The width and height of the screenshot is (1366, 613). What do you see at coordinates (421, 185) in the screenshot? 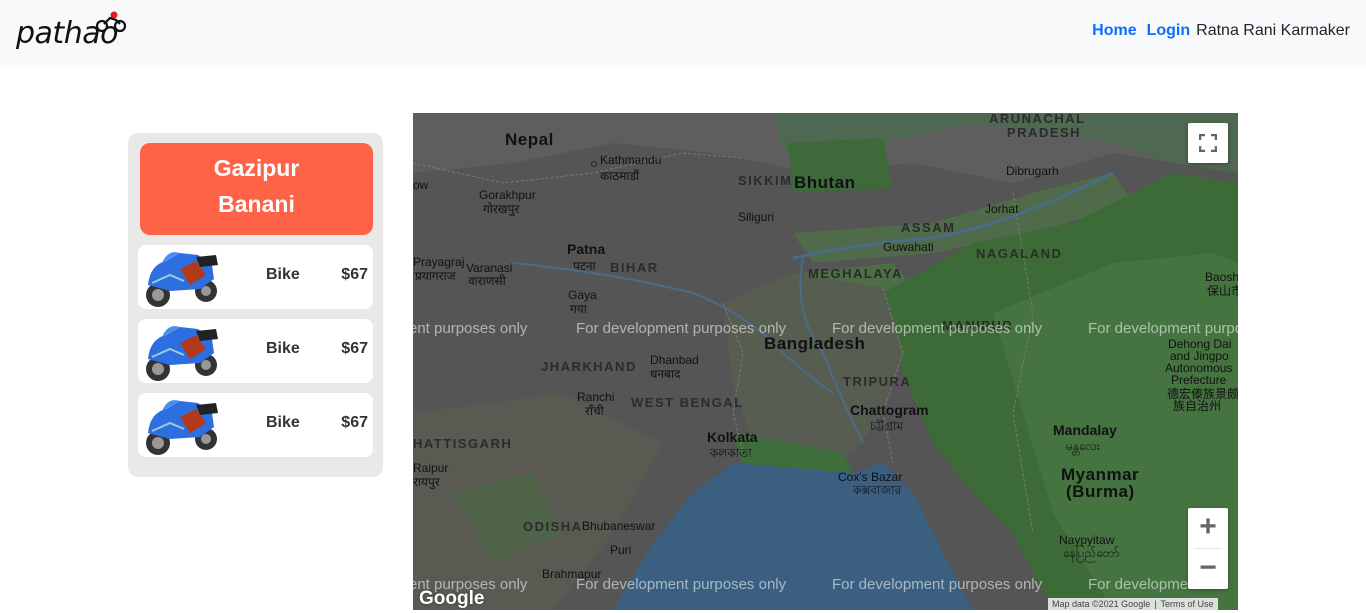
I see `map-label-edge: ow` at bounding box center [421, 185].